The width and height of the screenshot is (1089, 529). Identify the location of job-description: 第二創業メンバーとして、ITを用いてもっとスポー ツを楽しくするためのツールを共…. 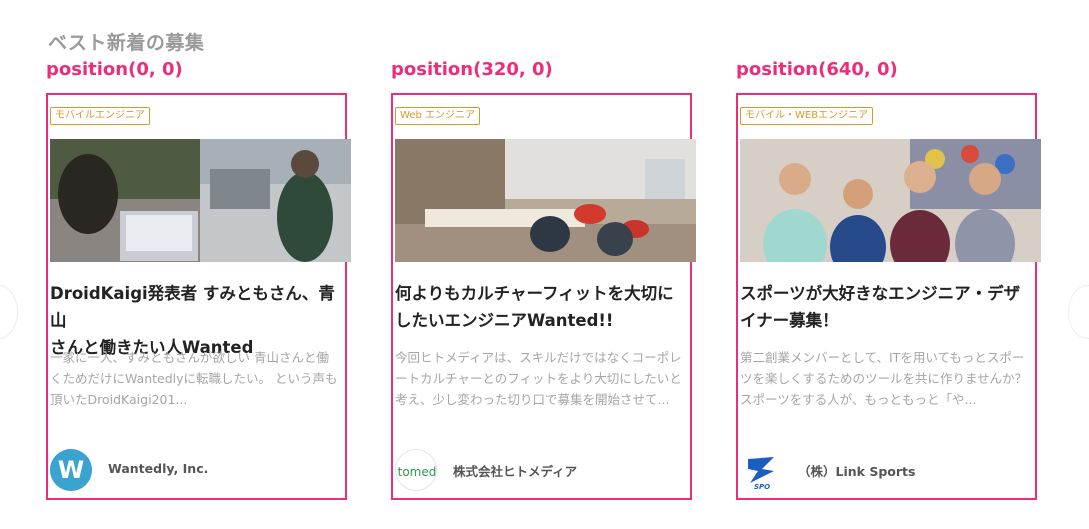
(884, 378).